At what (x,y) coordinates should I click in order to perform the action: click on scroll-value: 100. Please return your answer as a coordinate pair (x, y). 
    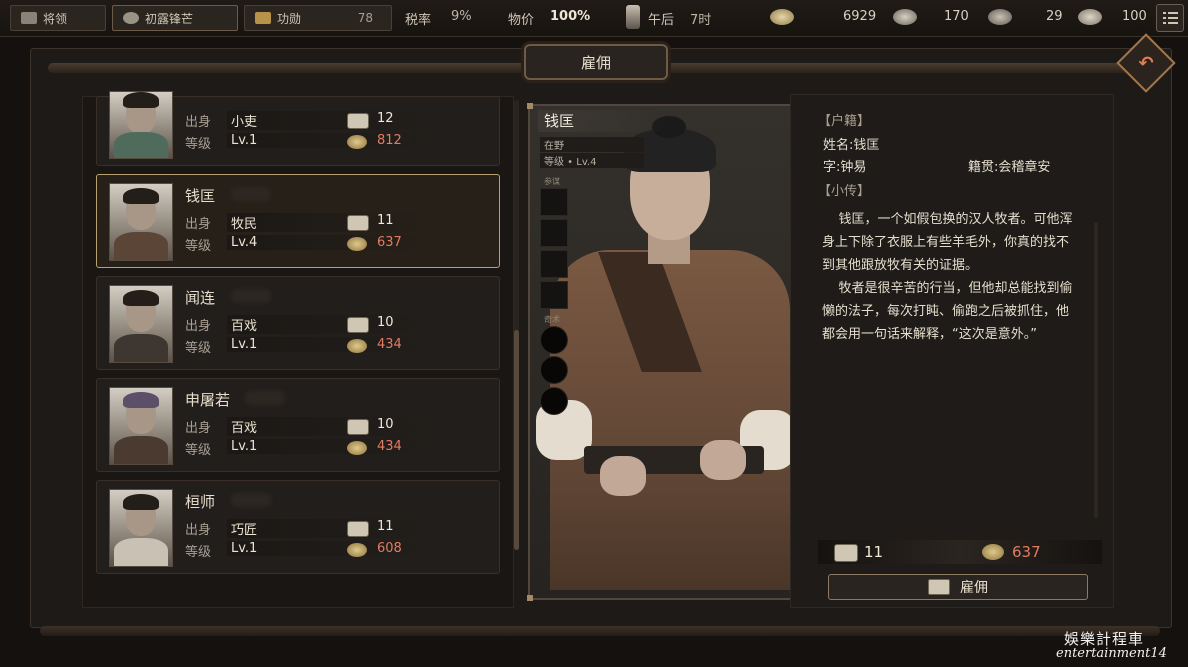
    Looking at the image, I should click on (1134, 16).